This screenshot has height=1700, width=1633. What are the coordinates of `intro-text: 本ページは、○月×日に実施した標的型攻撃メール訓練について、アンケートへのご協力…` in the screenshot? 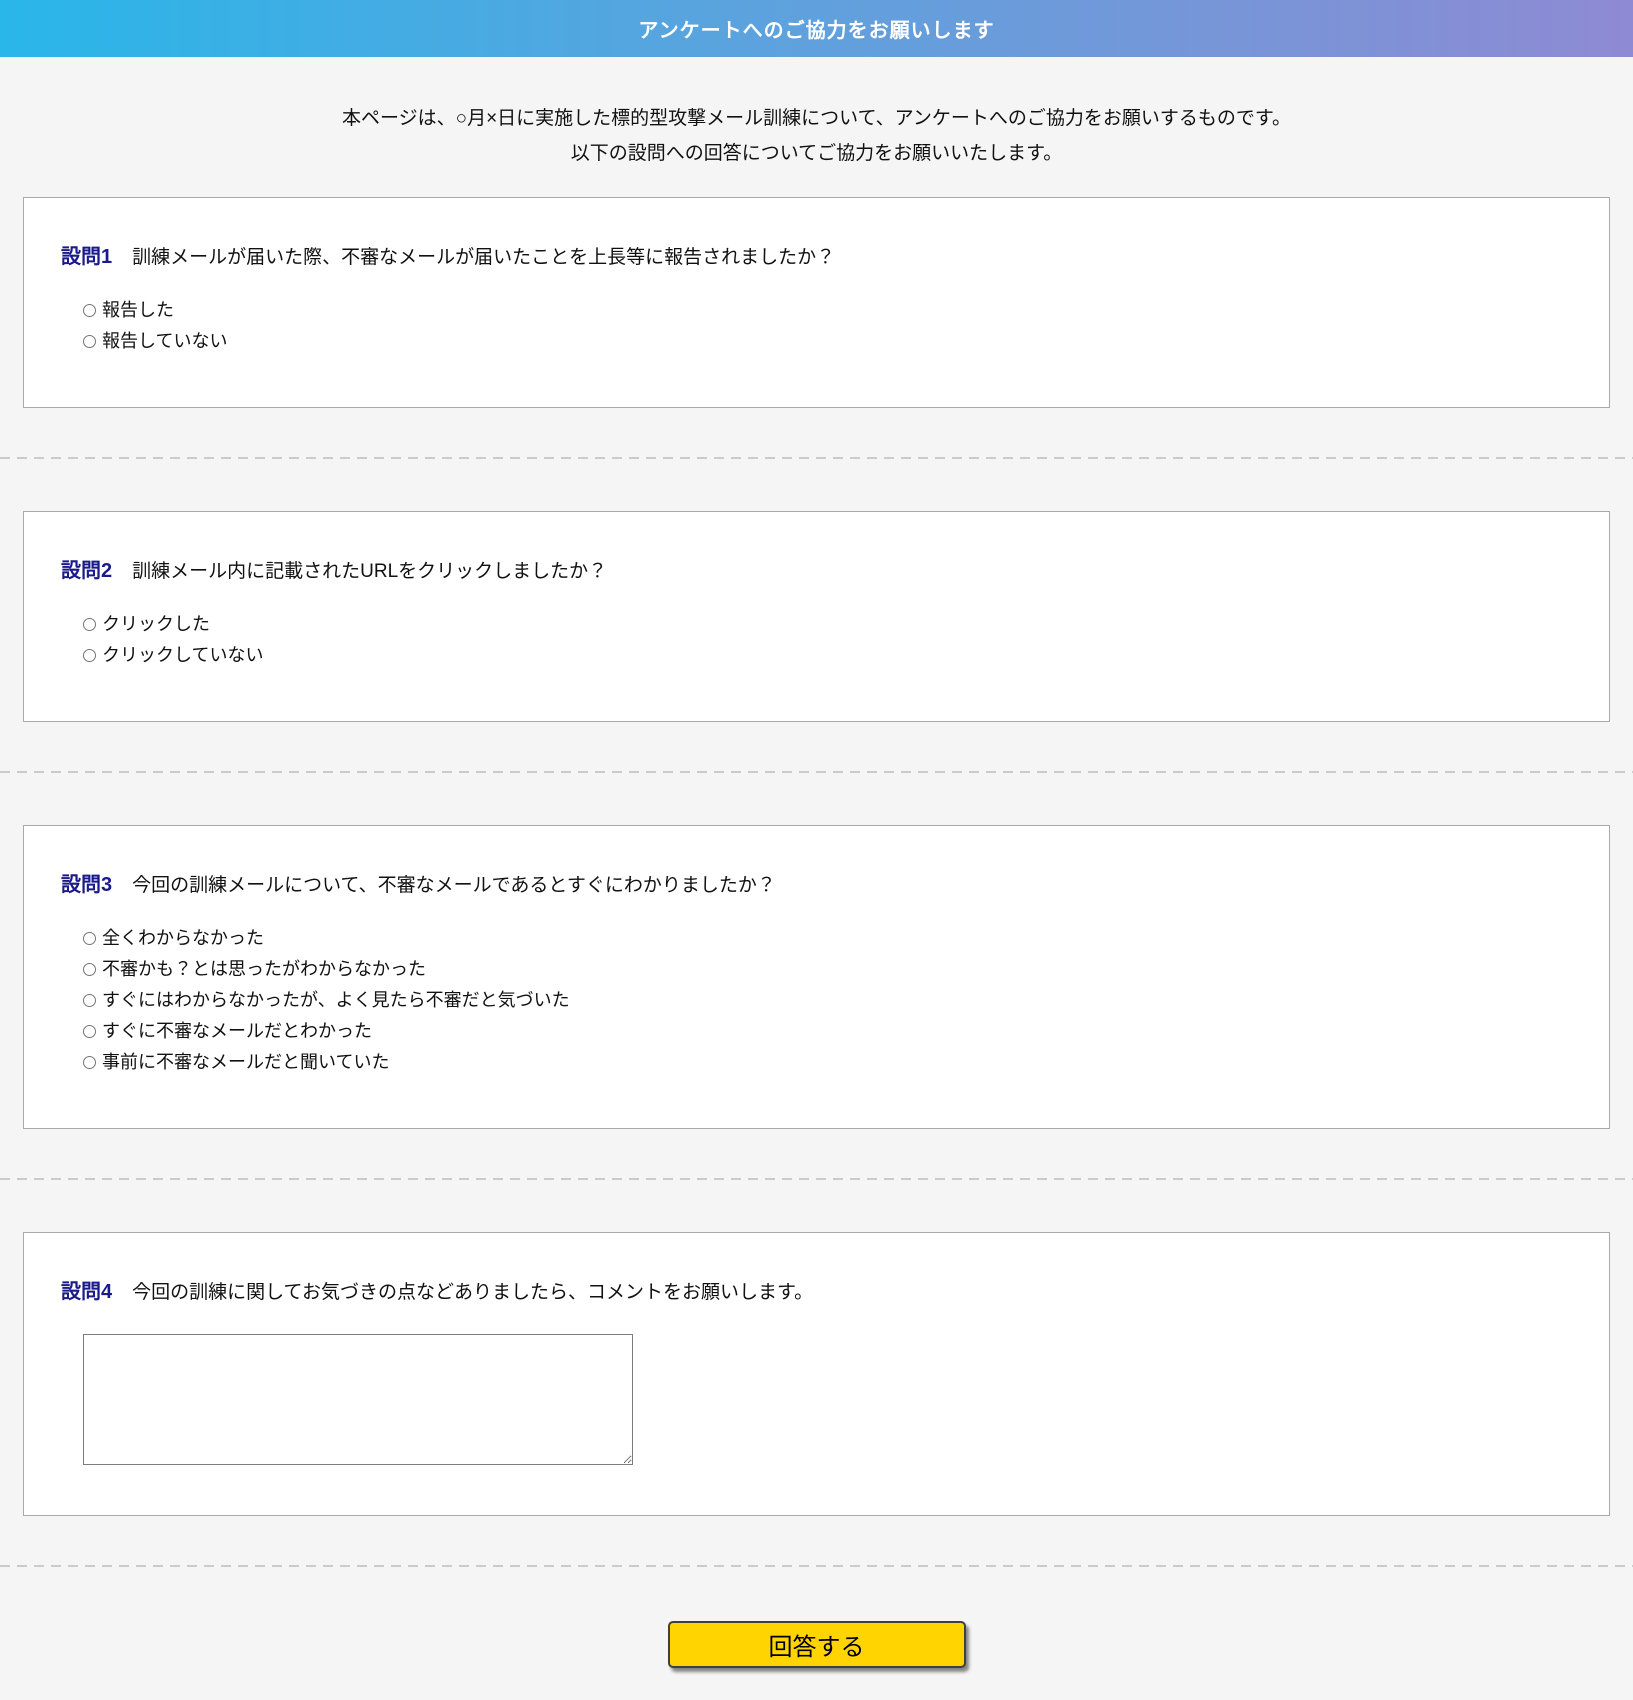 It's located at (816, 136).